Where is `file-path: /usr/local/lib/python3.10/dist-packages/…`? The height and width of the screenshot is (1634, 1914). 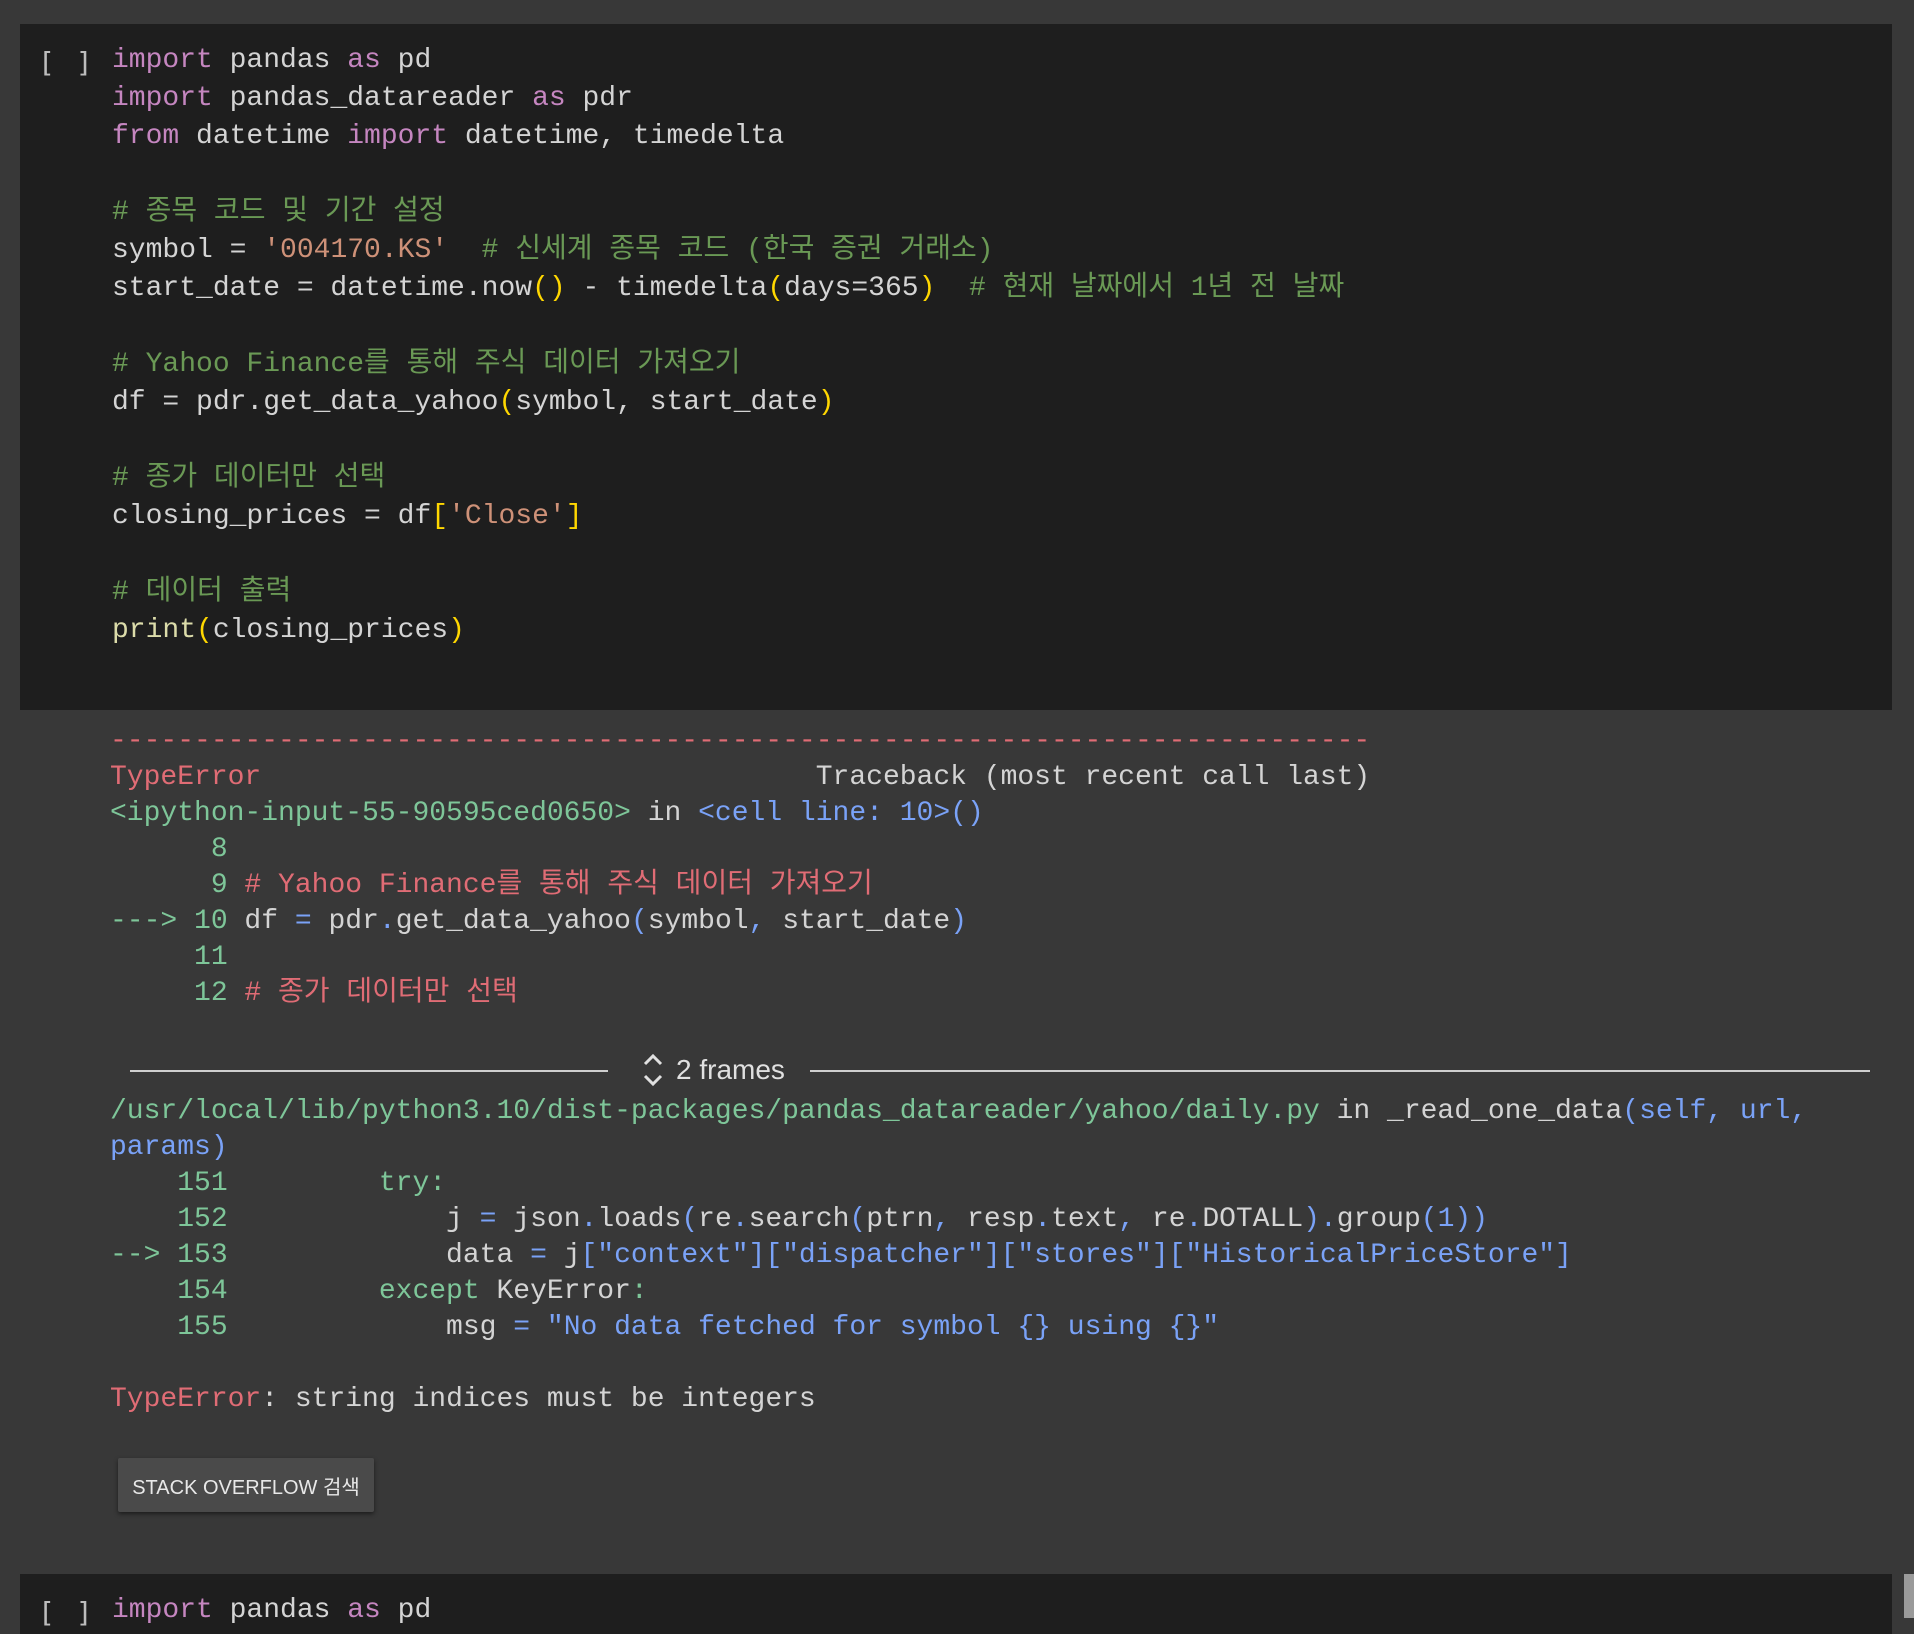
file-path: /usr/local/lib/python3.10/dist-packages/… is located at coordinates (715, 1111).